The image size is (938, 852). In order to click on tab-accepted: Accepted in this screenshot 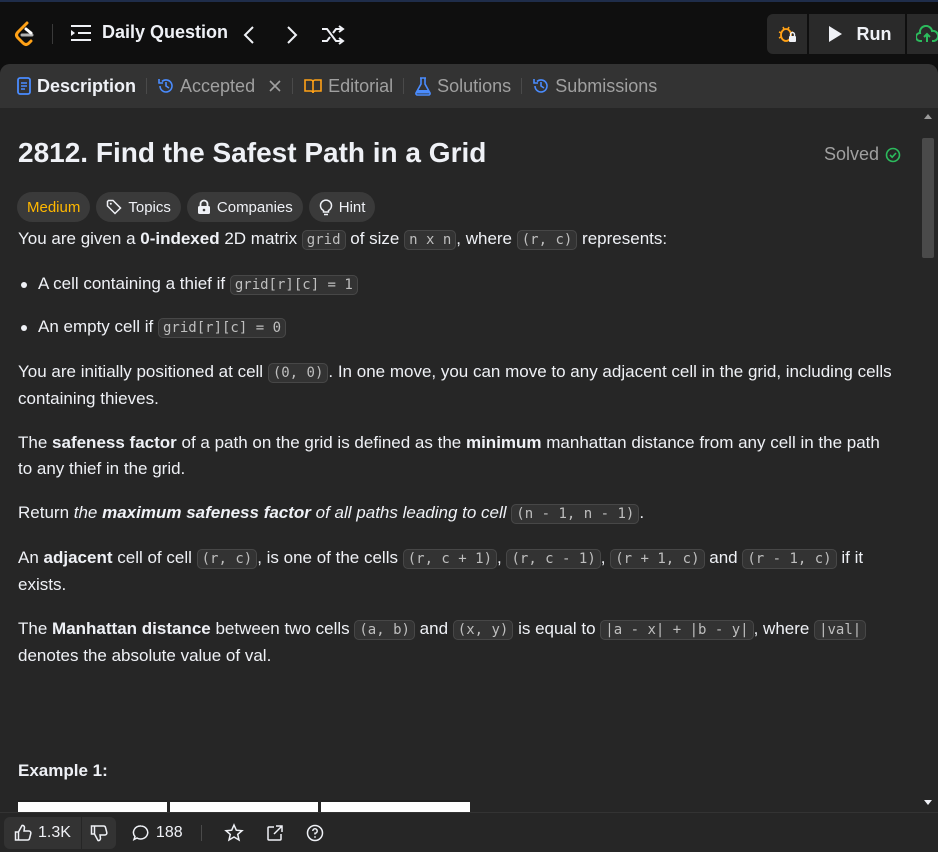, I will do `click(219, 86)`.